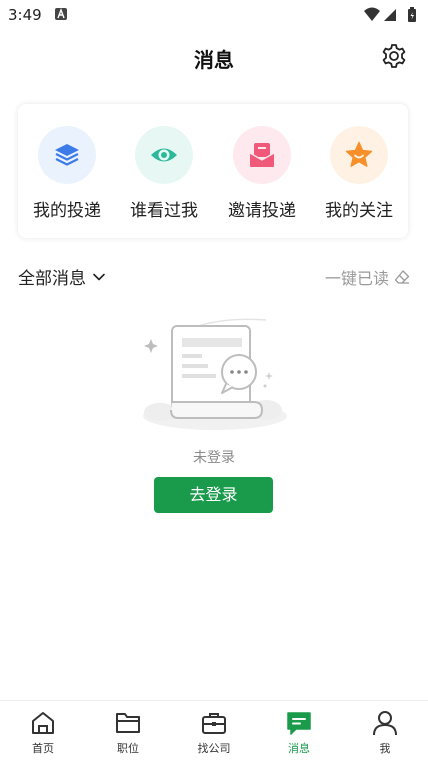  Describe the element at coordinates (299, 723) in the screenshot. I see `message-icon` at that location.